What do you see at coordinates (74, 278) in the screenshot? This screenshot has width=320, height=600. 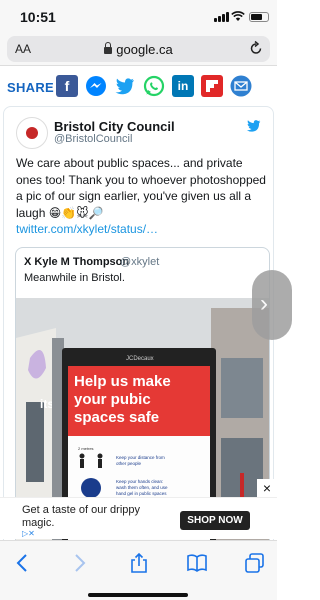 I see `quoted-text: Meanwhile in Bristol.` at bounding box center [74, 278].